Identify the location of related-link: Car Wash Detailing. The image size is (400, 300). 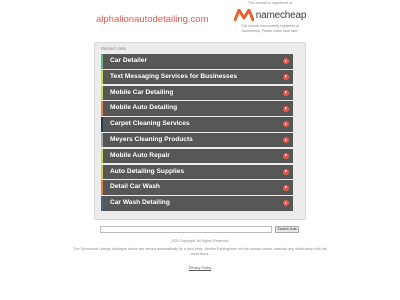
(197, 203).